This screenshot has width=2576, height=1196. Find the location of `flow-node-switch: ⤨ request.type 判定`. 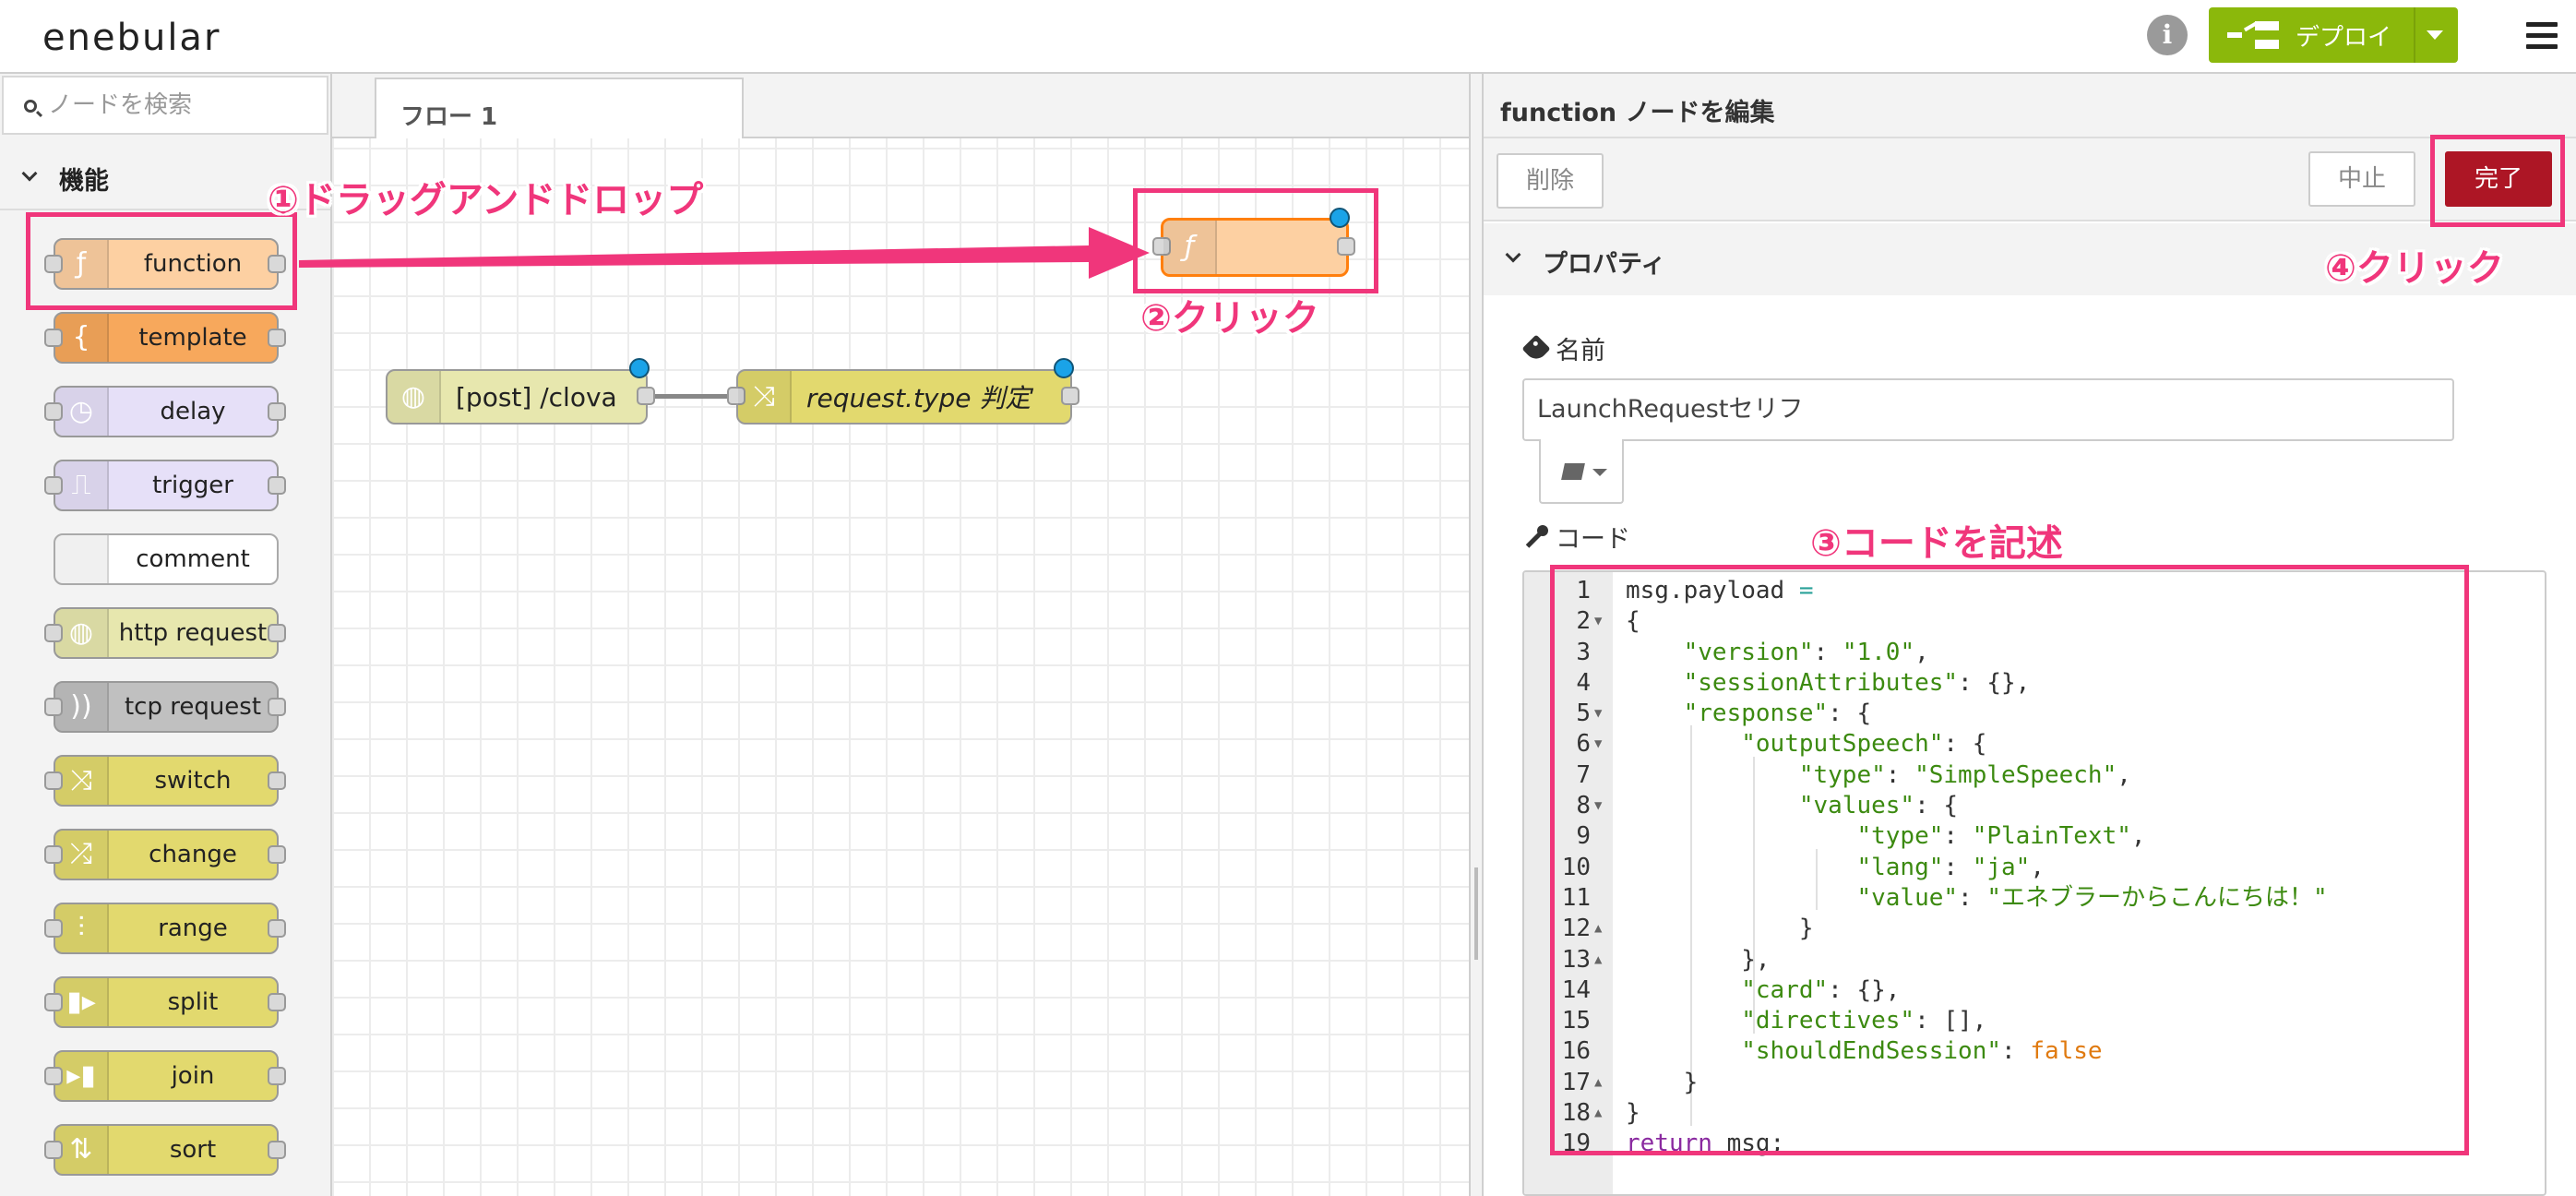

flow-node-switch: ⤨ request.type 判定 is located at coordinates (903, 391).